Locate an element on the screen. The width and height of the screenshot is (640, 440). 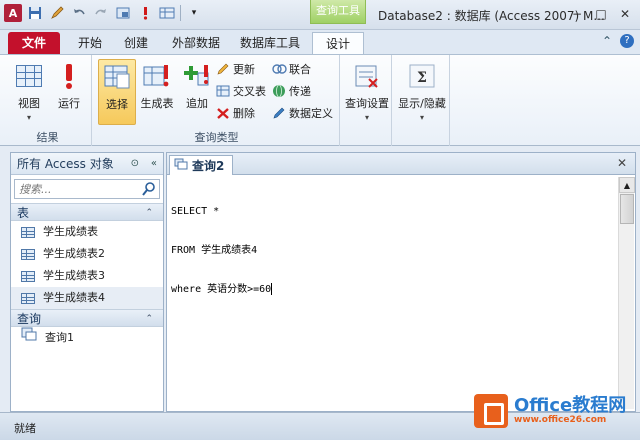
undo-icon is located at coordinates (79, 13).